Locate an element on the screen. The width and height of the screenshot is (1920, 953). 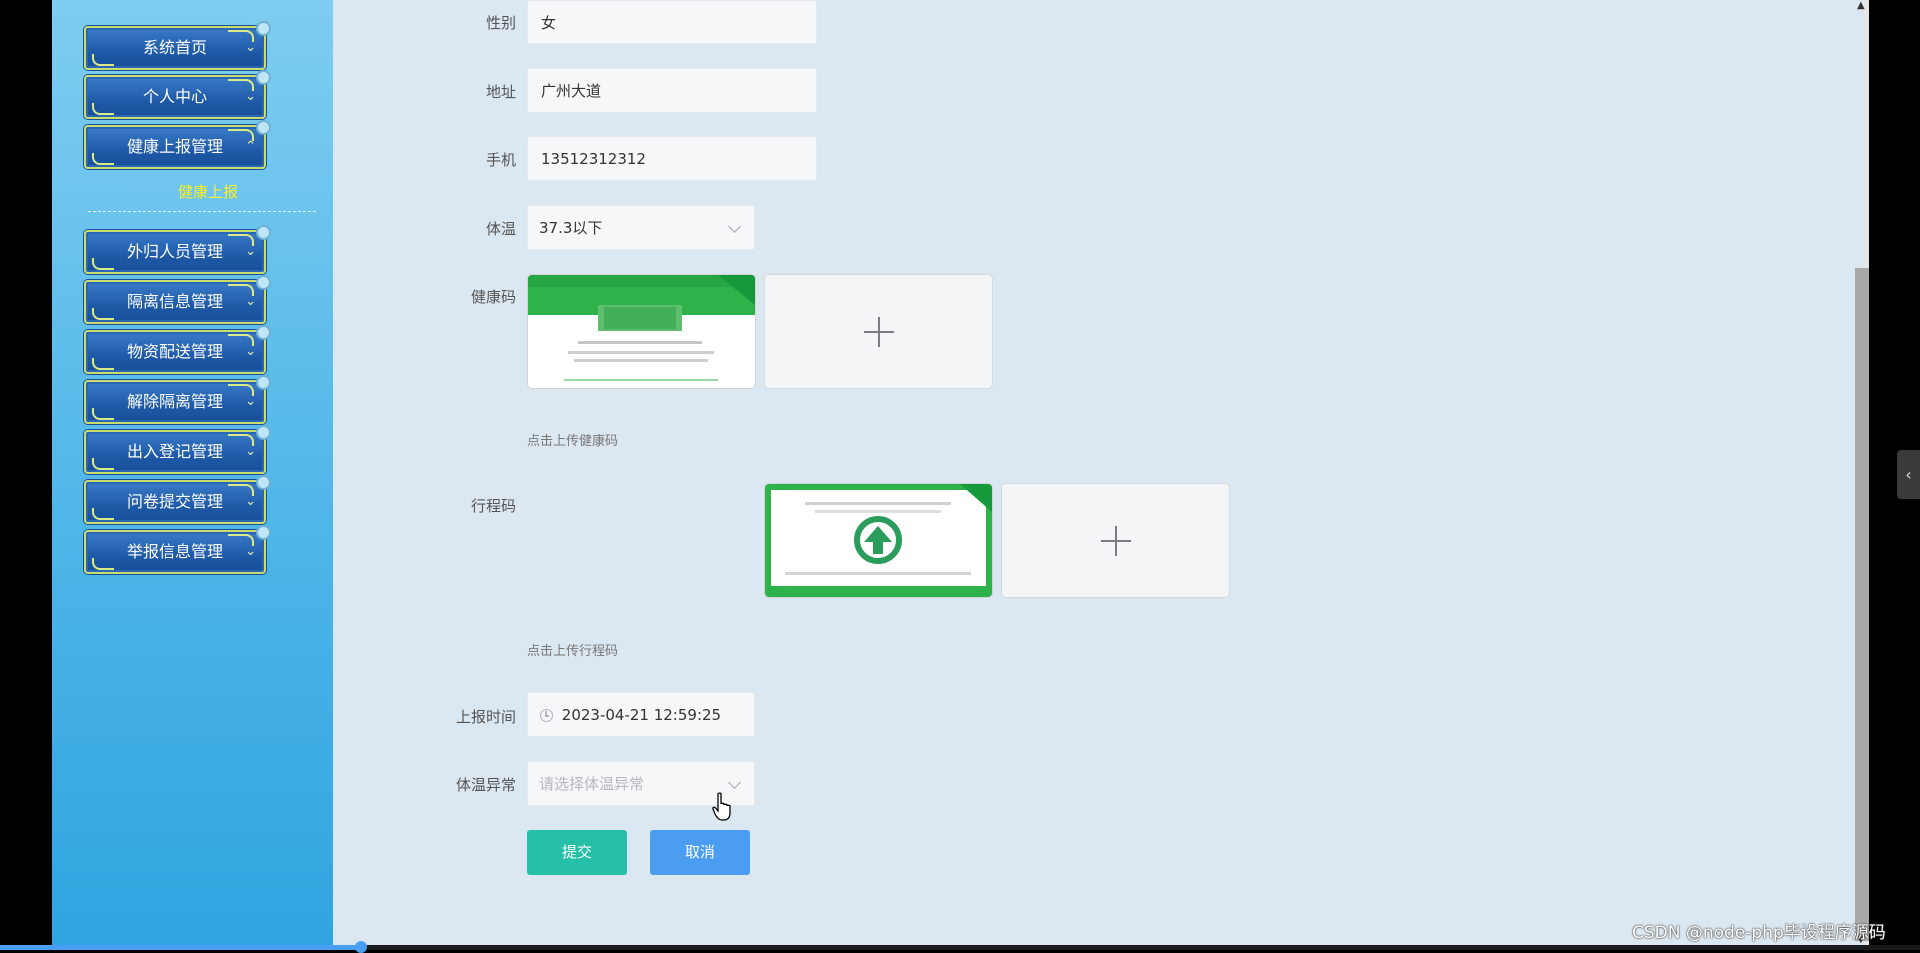
nav-release-quarantine-button: 解除隔离管理 ⌄ is located at coordinates (177, 399).